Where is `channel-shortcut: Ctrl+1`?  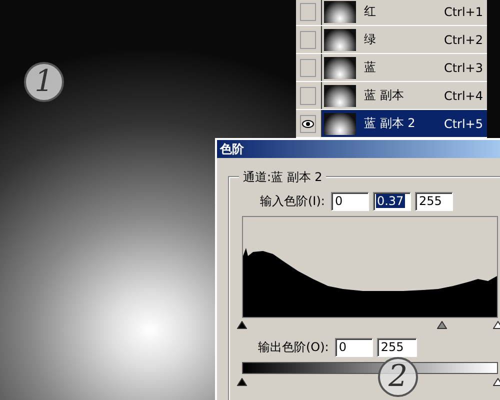 channel-shortcut: Ctrl+1 is located at coordinates (463, 11).